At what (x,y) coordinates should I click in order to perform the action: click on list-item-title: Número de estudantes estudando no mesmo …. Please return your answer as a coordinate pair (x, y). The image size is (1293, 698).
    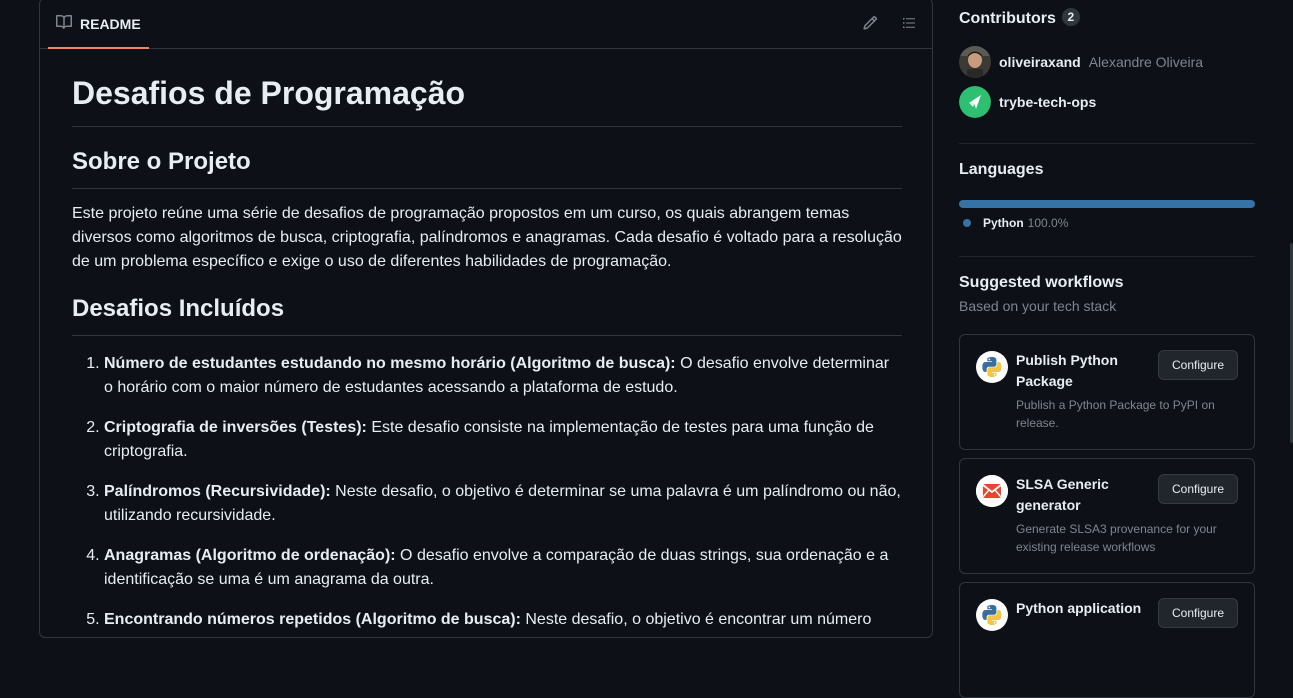
    Looking at the image, I should click on (390, 363).